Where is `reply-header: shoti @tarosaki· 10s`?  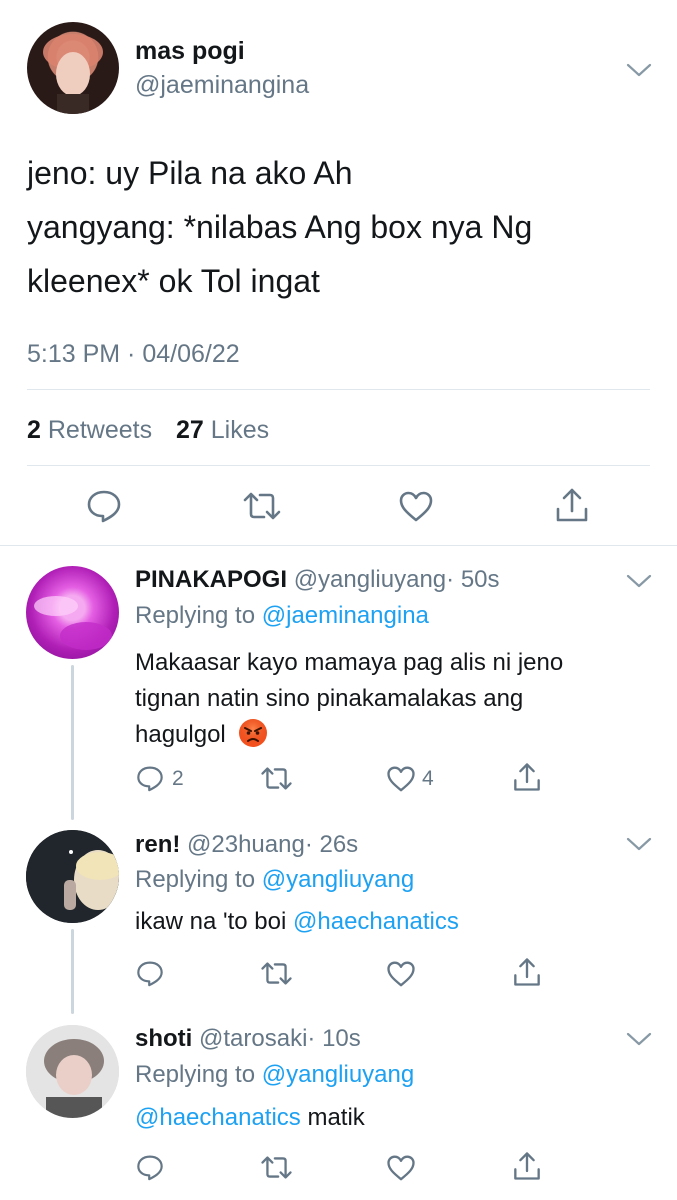
reply-header: shoti @tarosaki· 10s is located at coordinates (248, 1039).